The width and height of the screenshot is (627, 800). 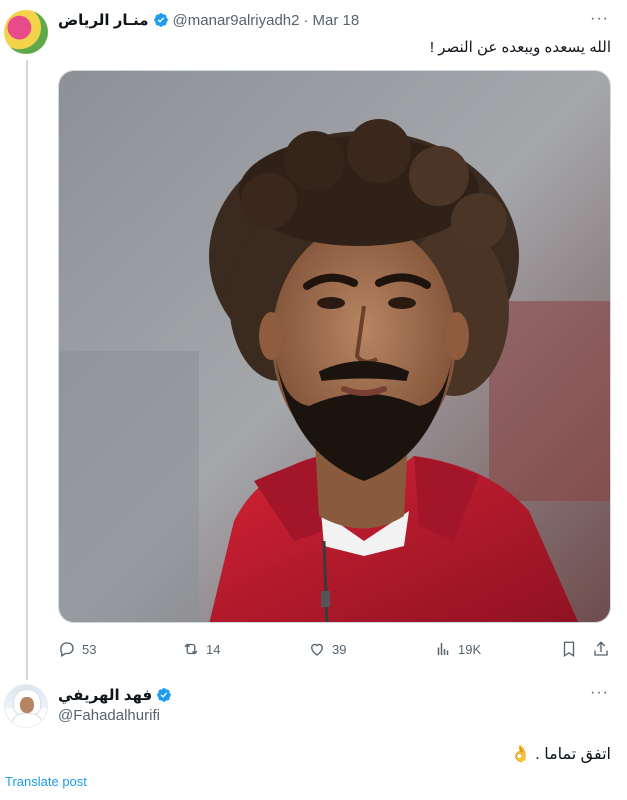 I want to click on user-handle: @Fahadalhurifi, so click(x=109, y=715).